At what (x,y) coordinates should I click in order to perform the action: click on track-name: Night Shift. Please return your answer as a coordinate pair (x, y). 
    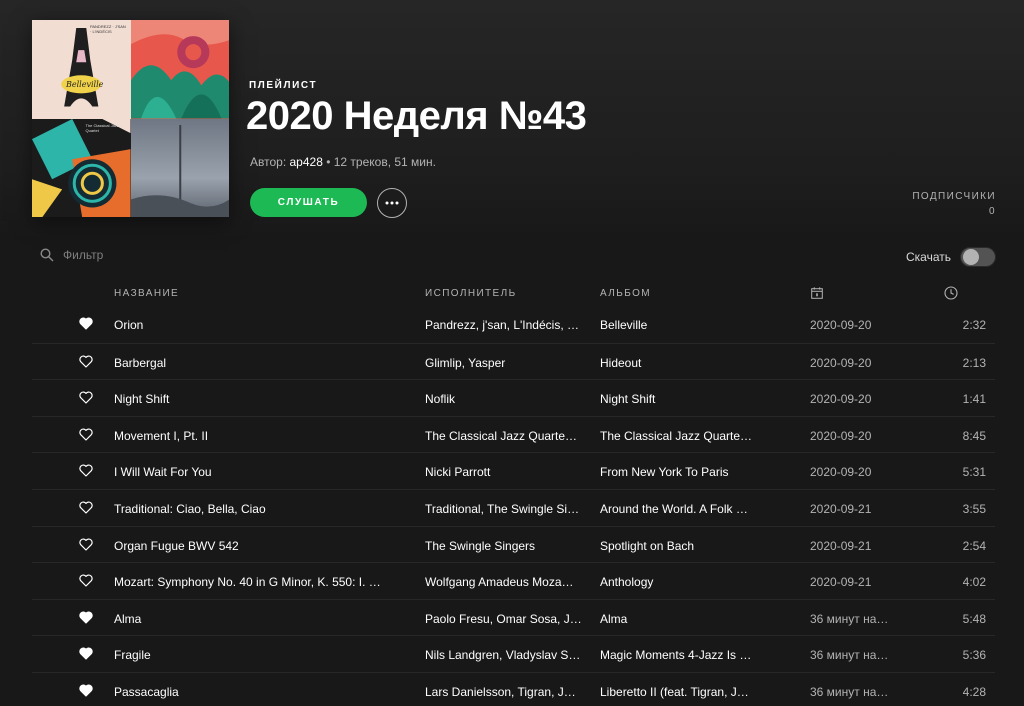
    Looking at the image, I should click on (259, 399).